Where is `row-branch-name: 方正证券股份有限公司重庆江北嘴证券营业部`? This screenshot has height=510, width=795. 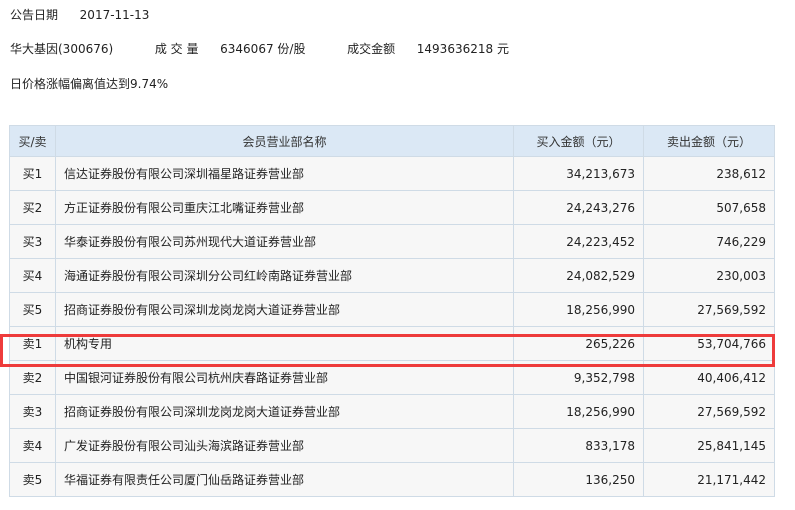 row-branch-name: 方正证券股份有限公司重庆江北嘴证券营业部 is located at coordinates (284, 207).